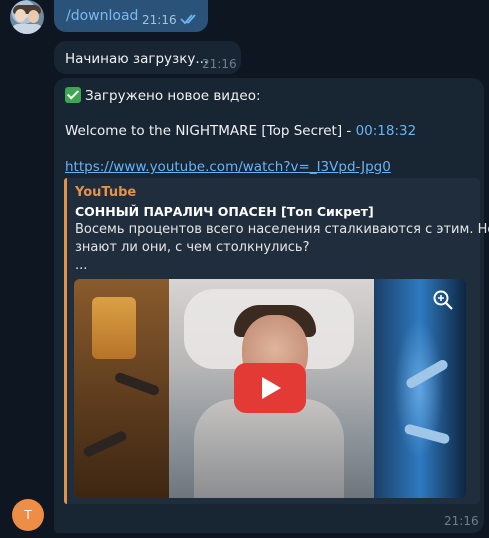 This screenshot has width=489, height=538. I want to click on incoming-status-message: Начинаю загрузку... 21:16, so click(147, 57).